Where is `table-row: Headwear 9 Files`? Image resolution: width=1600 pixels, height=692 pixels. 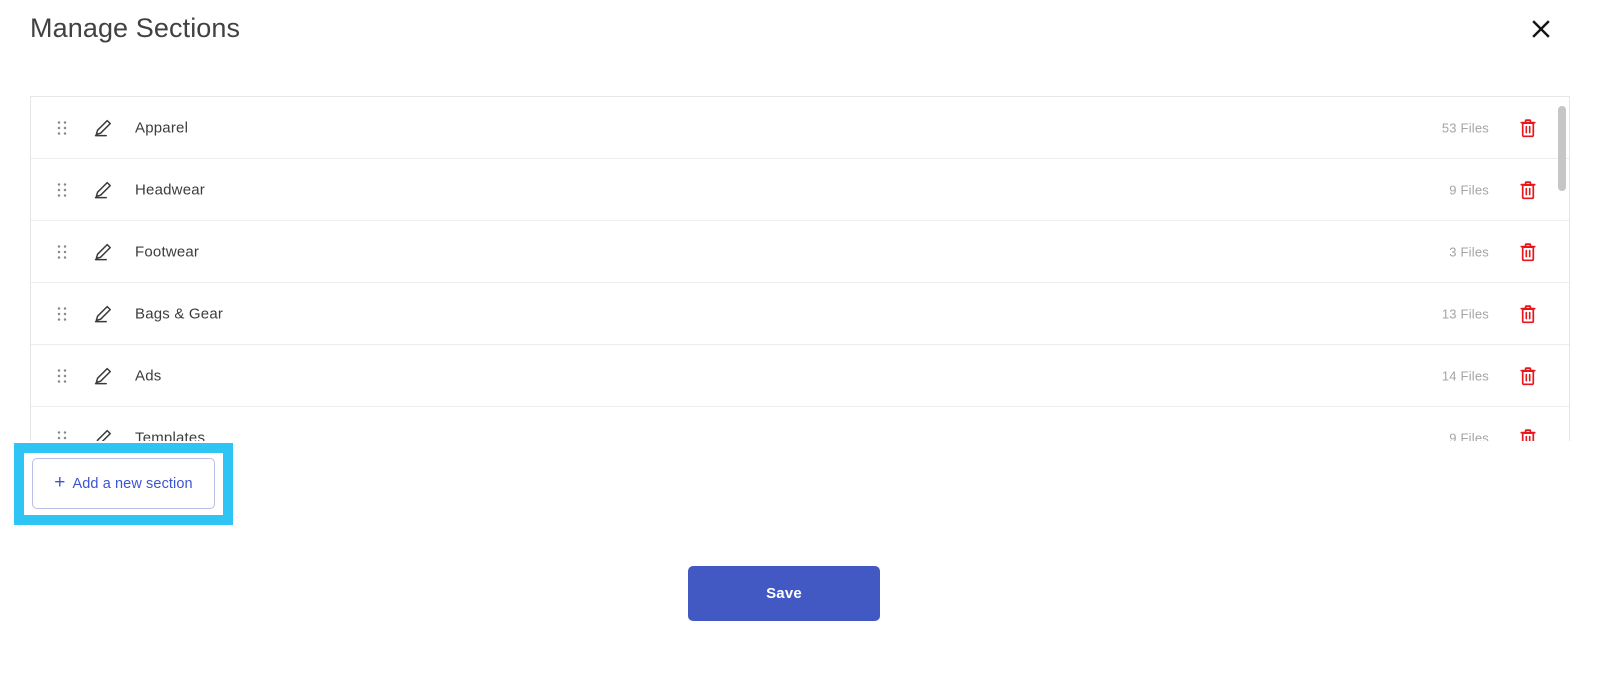 table-row: Headwear 9 Files is located at coordinates (800, 190).